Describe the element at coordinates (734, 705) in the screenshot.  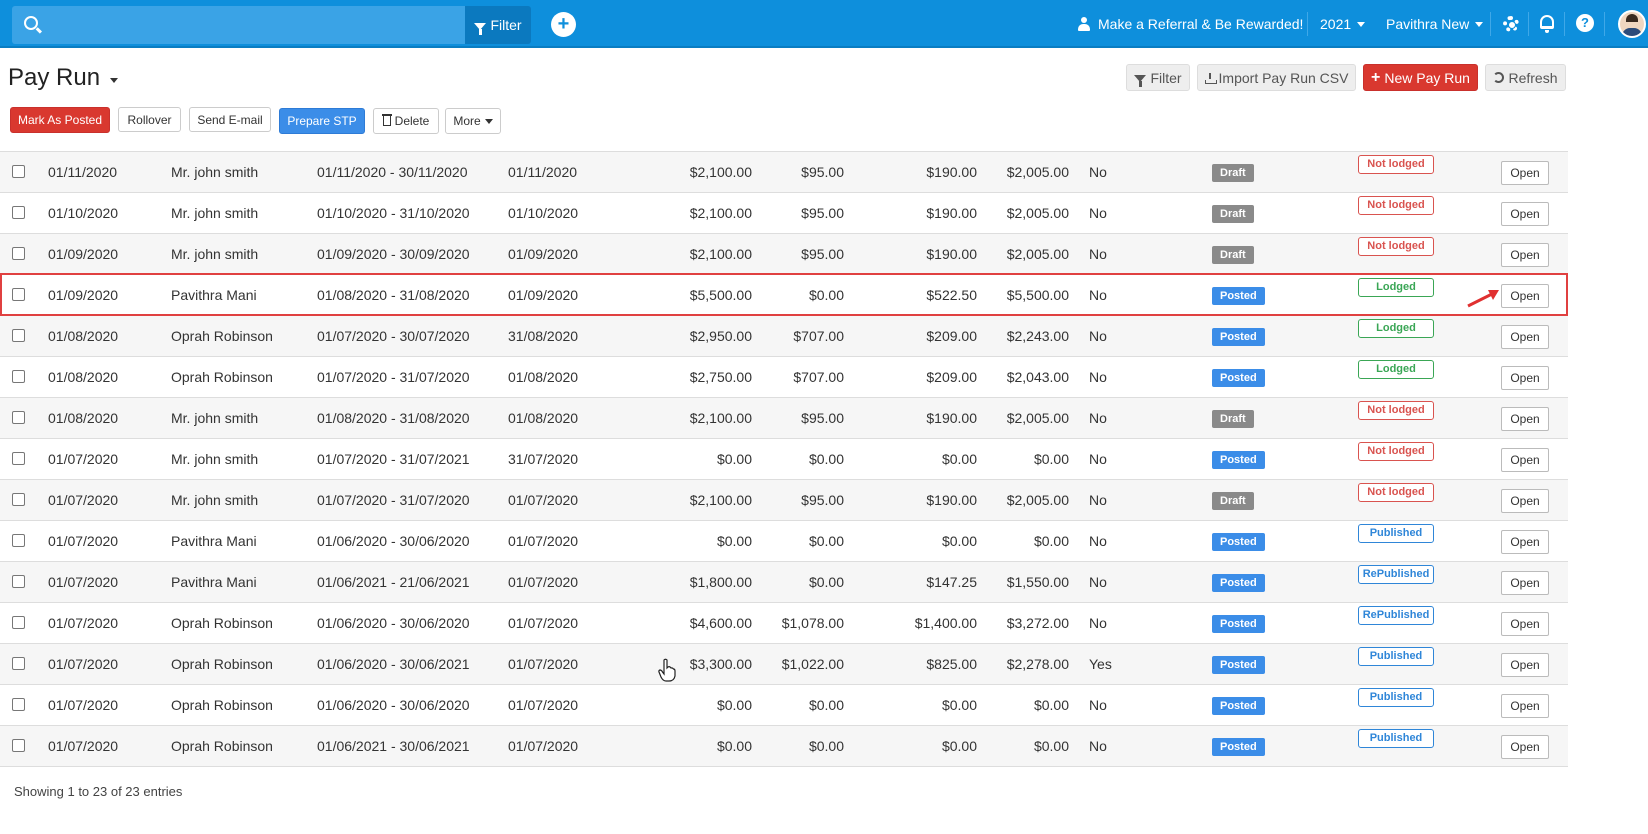
I see `gross-amount: $0.00` at that location.